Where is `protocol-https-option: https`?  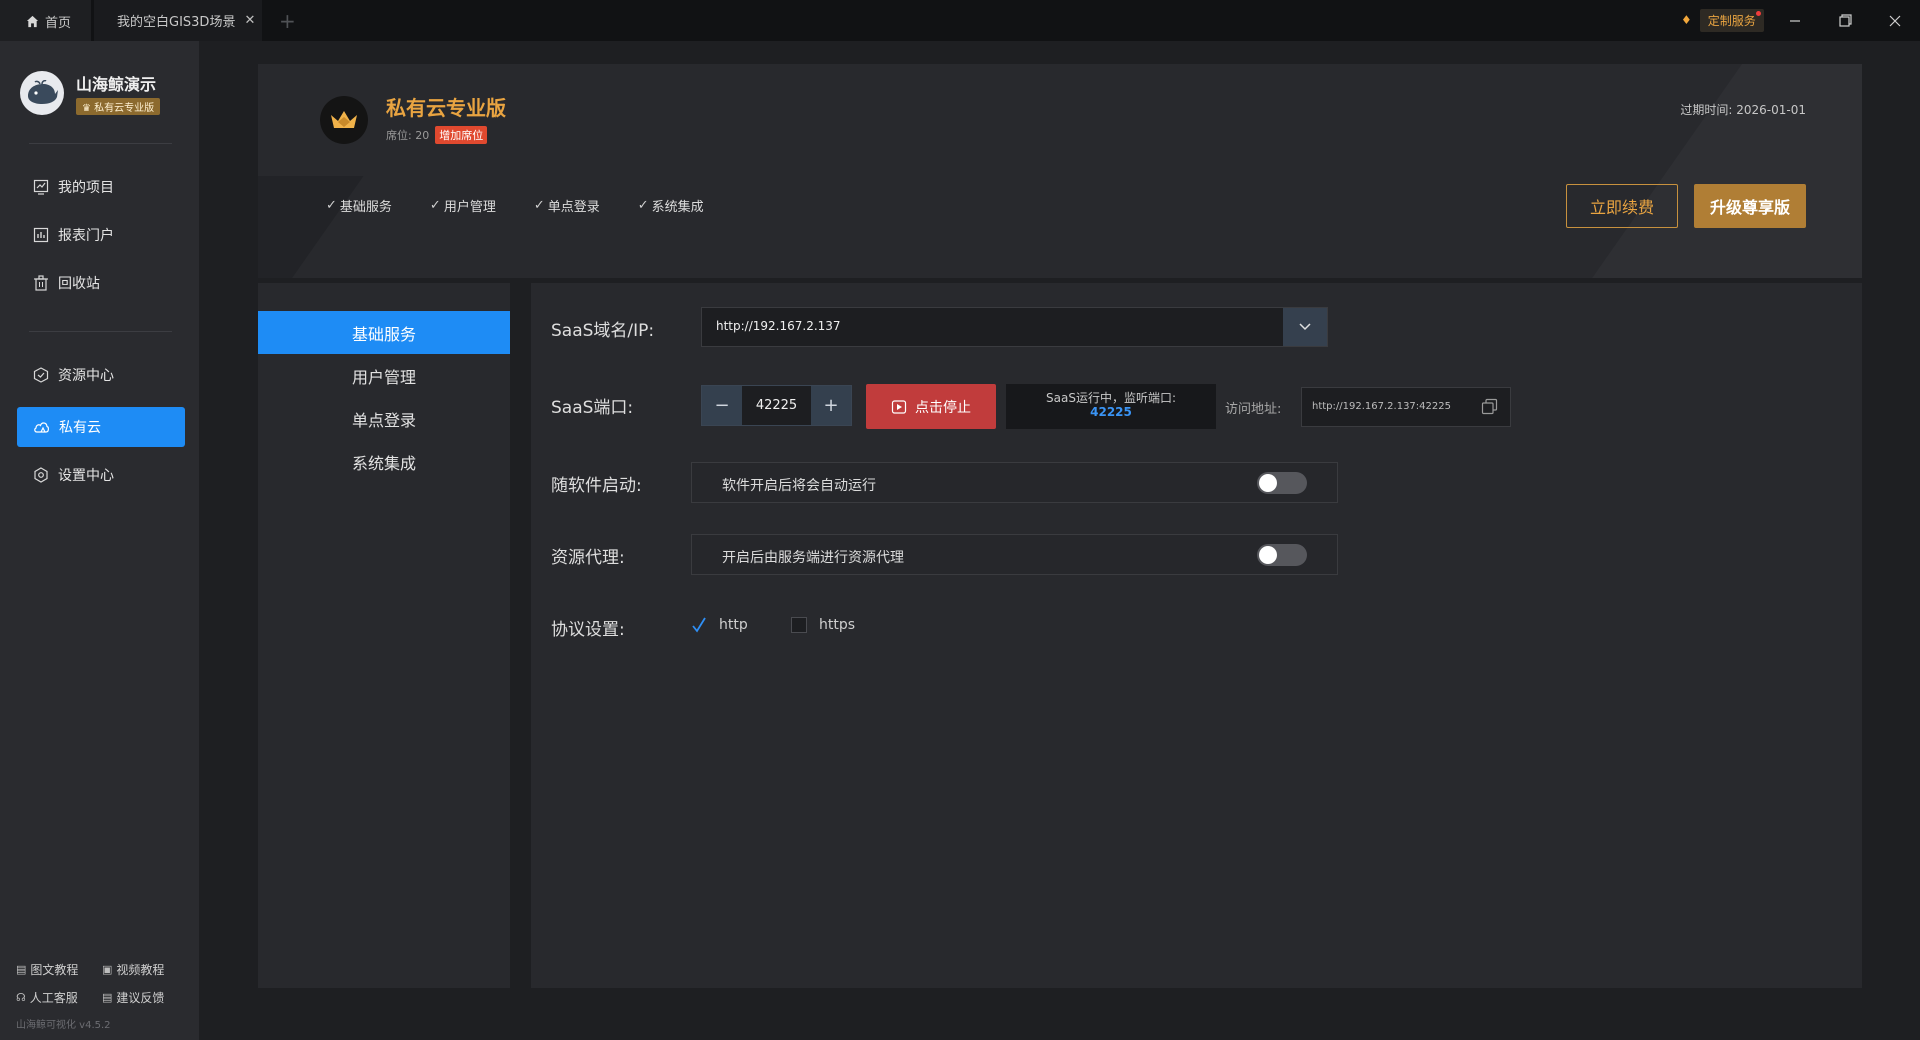 protocol-https-option: https is located at coordinates (823, 625).